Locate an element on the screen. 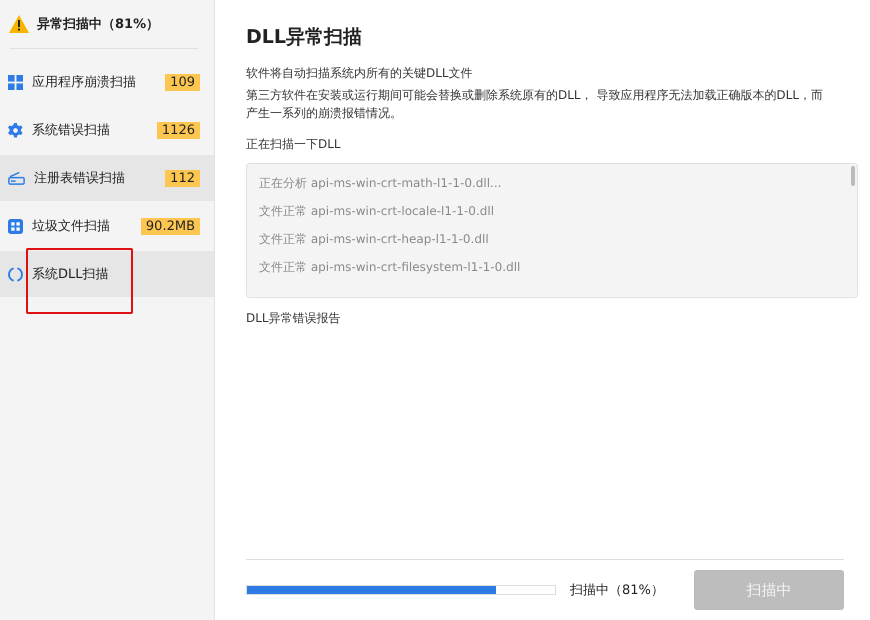  log-entry: 文件正常 api-ms-win-crt-heap-l1-1-0.dll is located at coordinates (374, 239).